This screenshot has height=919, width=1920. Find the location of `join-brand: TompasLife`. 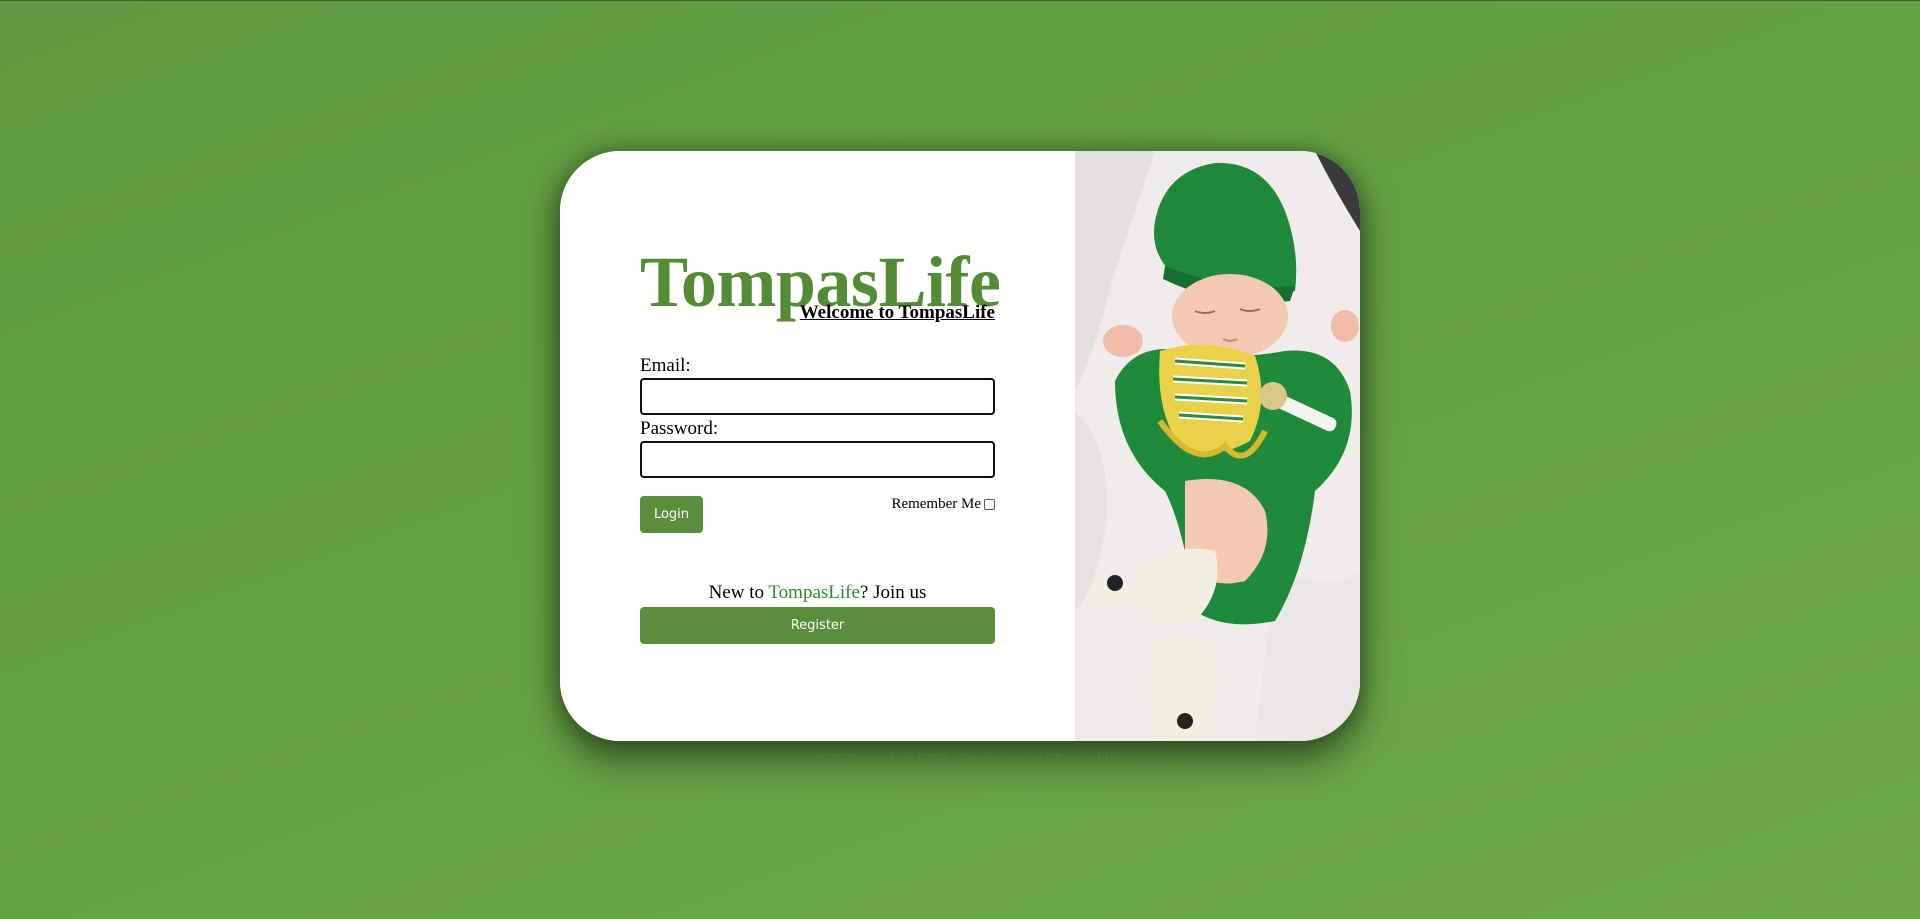

join-brand: TompasLife is located at coordinates (814, 592).